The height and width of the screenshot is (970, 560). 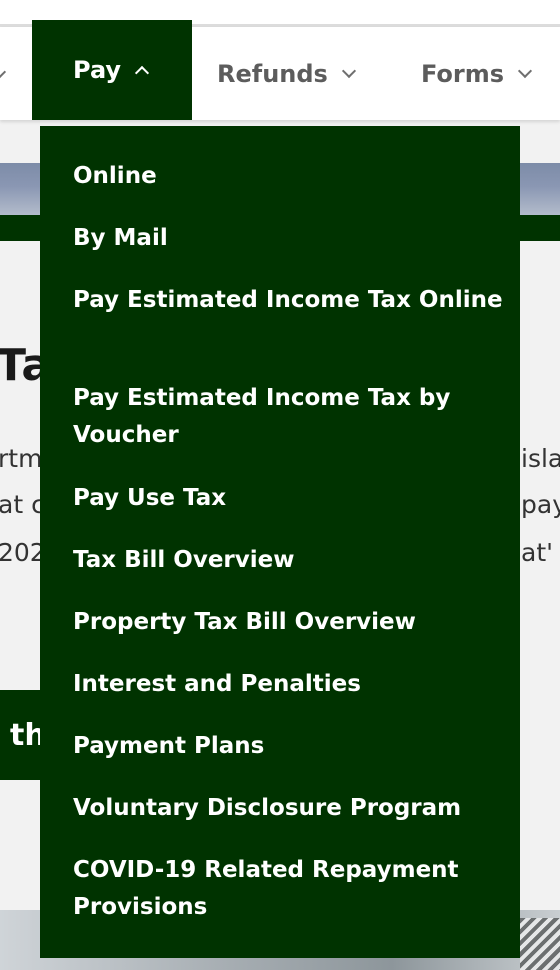 I want to click on menu-item-payment-plans: Payment Plans, so click(x=288, y=746).